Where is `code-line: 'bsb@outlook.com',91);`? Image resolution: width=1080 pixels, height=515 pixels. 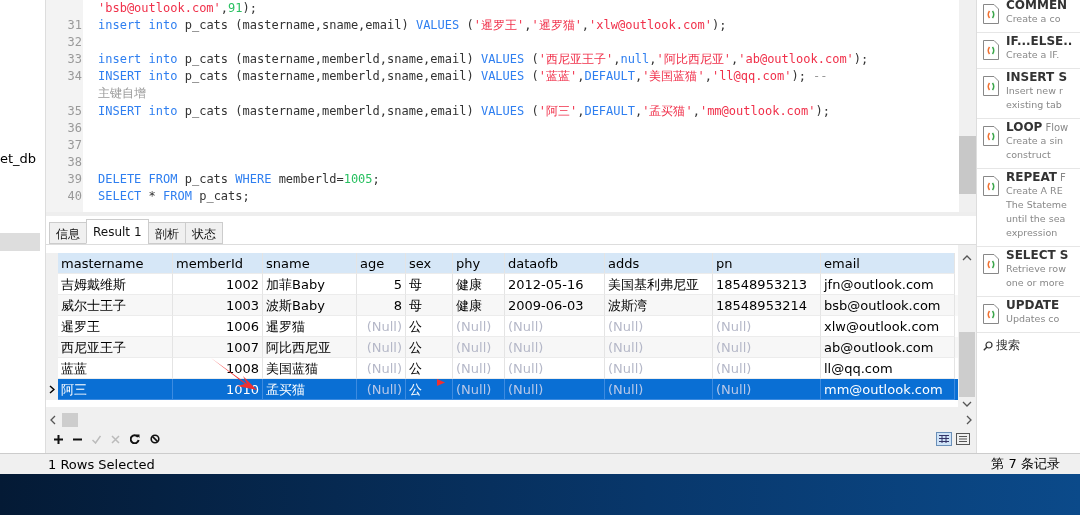 code-line: 'bsb@outlook.com',91); is located at coordinates (177, 8).